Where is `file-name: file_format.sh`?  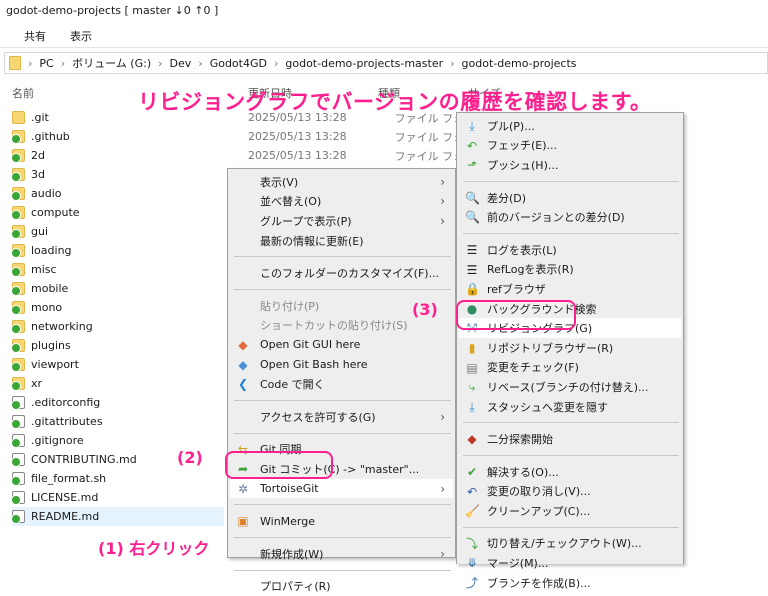
file-name: file_format.sh is located at coordinates (68, 478).